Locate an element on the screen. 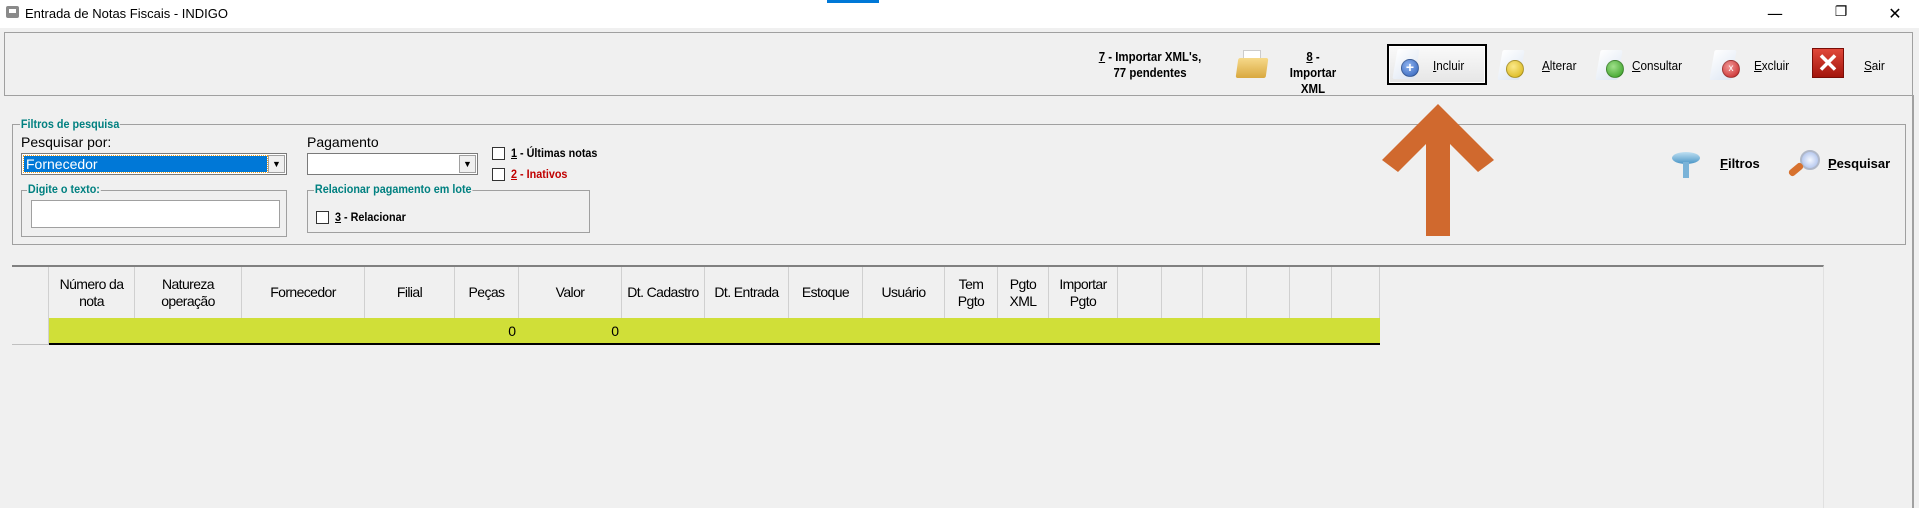 The width and height of the screenshot is (1919, 508). shortcut-key: S is located at coordinates (1868, 65).